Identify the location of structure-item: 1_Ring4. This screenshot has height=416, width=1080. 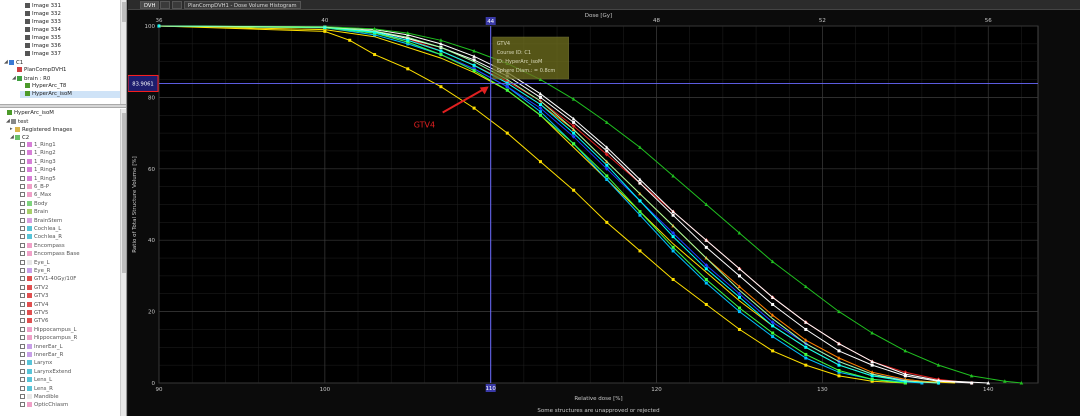
(38, 170).